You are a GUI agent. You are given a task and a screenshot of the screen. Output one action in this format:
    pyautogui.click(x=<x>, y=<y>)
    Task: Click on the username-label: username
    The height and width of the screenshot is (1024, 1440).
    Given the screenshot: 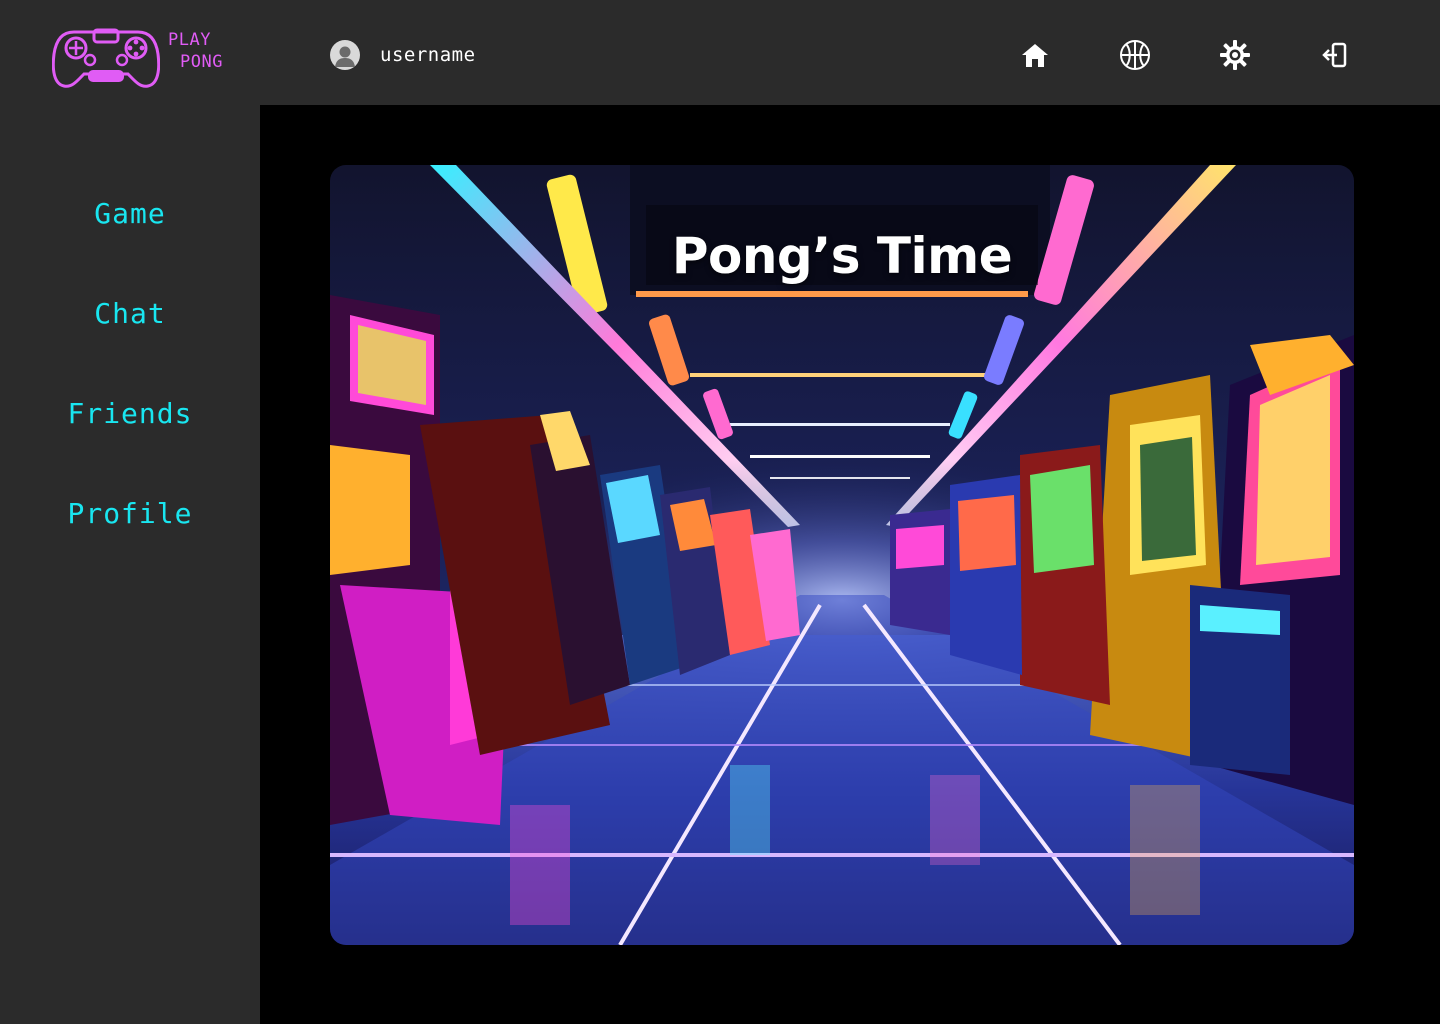 What is the action you would take?
    pyautogui.click(x=428, y=55)
    